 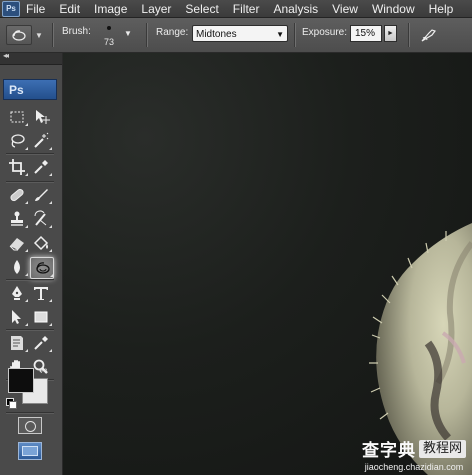 I want to click on eyedropper-tool, so click(x=41, y=167).